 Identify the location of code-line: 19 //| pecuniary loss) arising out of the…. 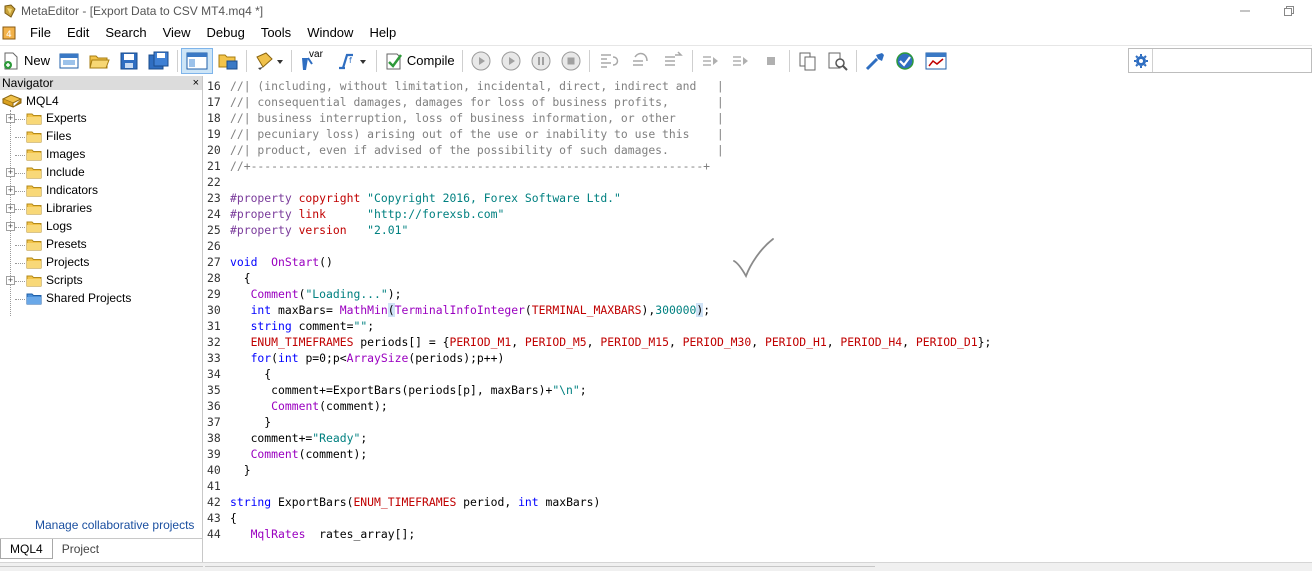
(755, 134).